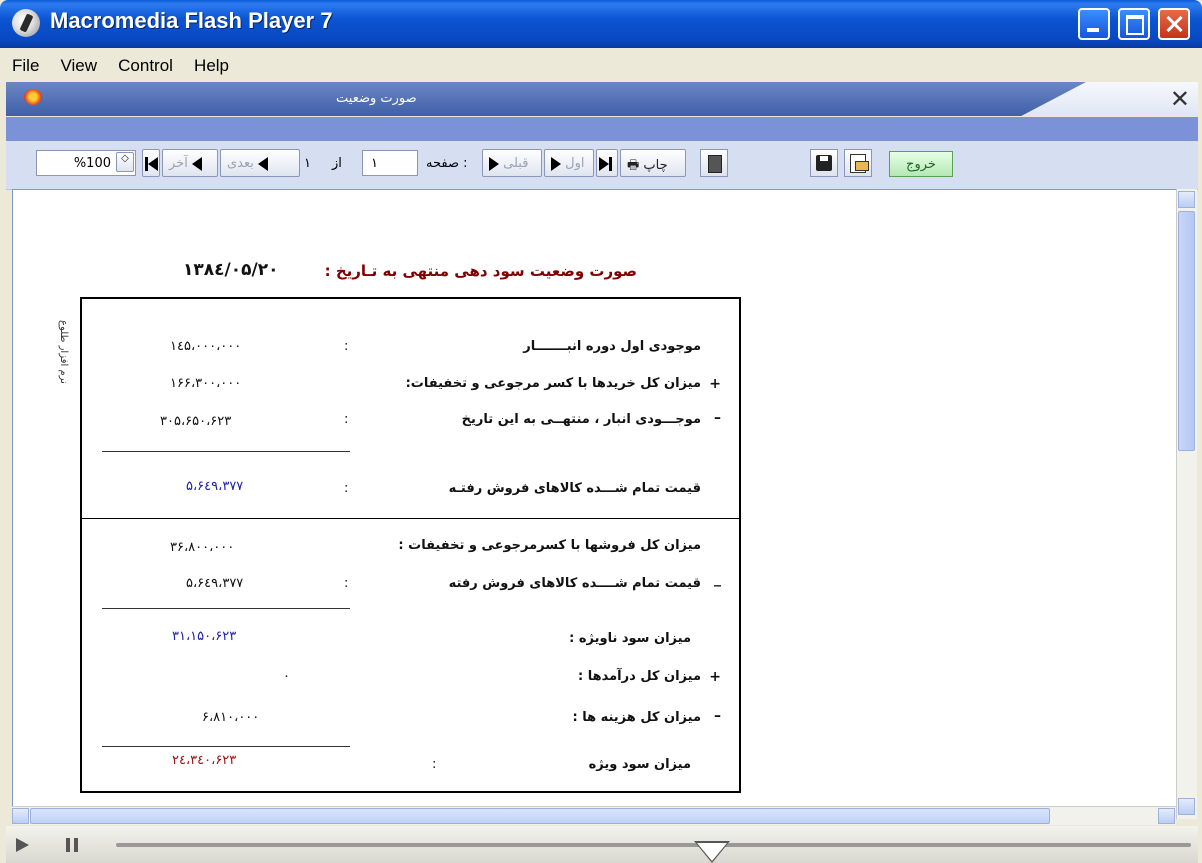  I want to click on flash-logo-icon, so click(26, 23).